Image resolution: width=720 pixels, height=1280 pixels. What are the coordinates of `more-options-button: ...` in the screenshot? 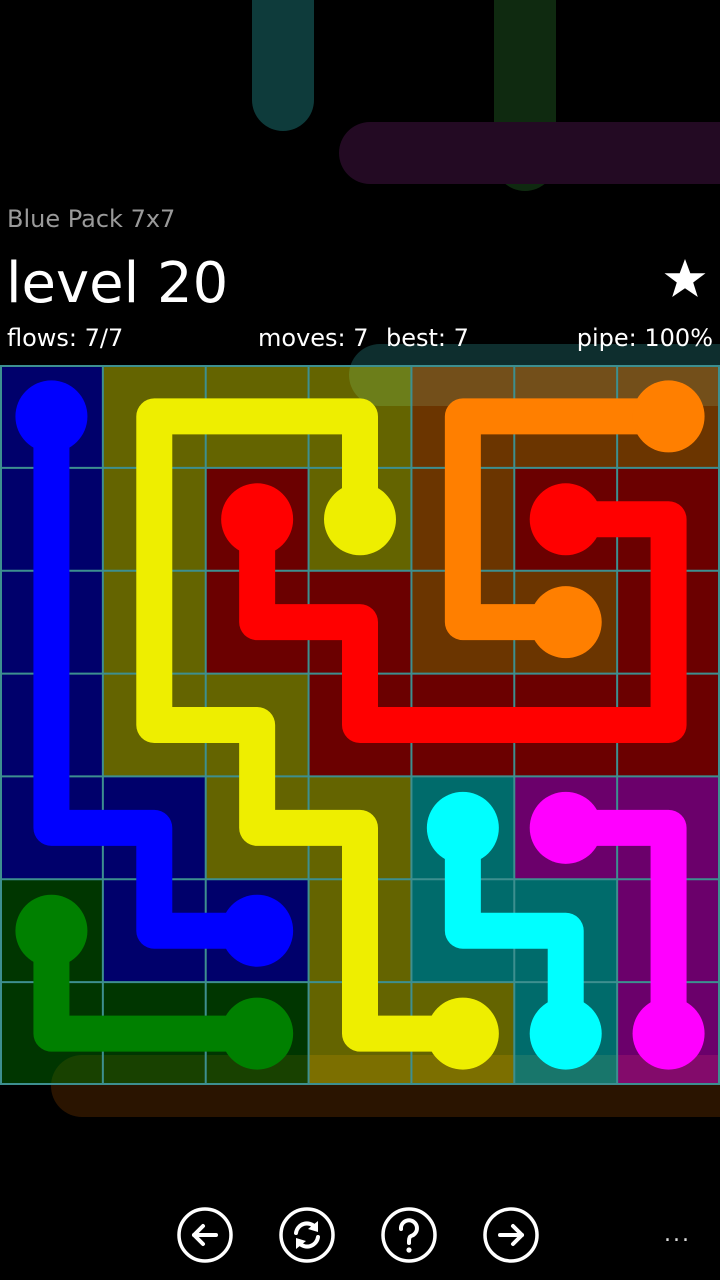 It's located at (677, 1234).